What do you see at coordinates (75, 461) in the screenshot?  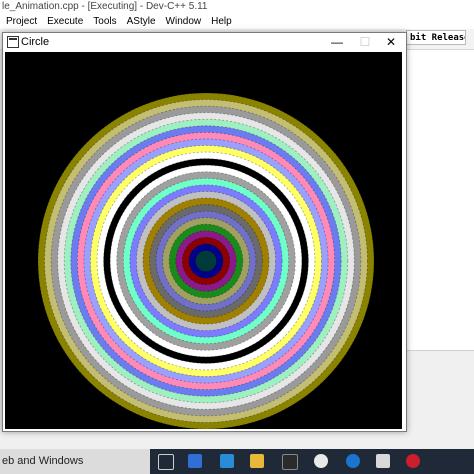 I see `taskbar-search-box: eb and Windows` at bounding box center [75, 461].